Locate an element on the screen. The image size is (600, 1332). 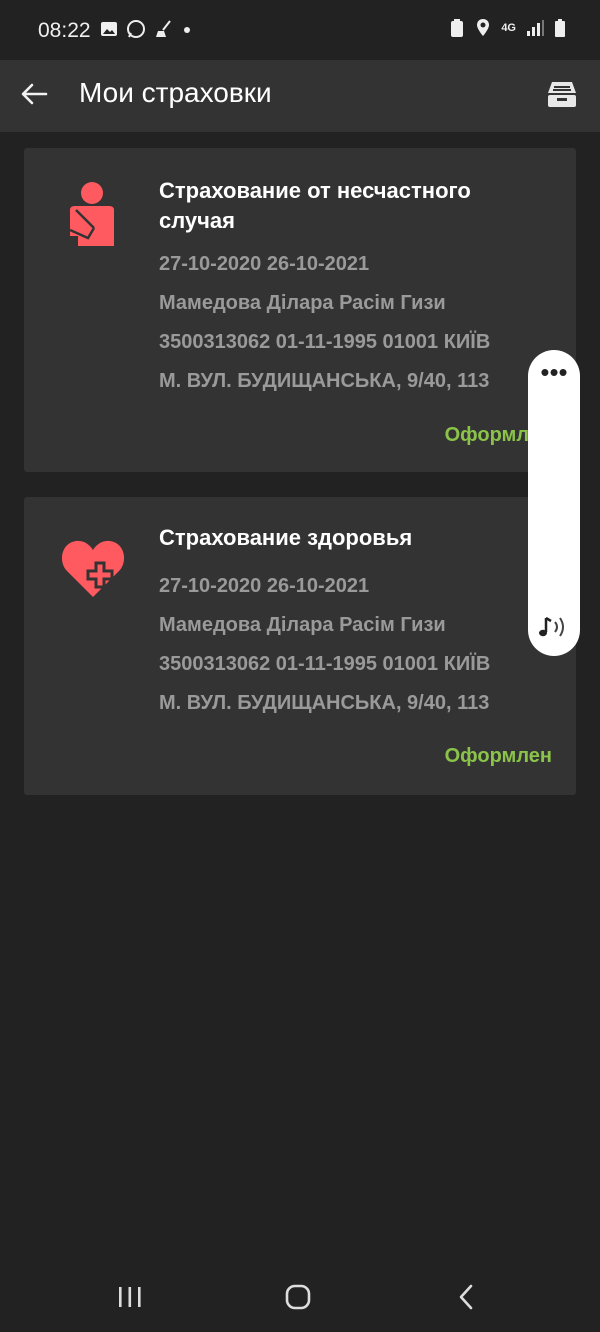
recent-apps-icon is located at coordinates (130, 1297).